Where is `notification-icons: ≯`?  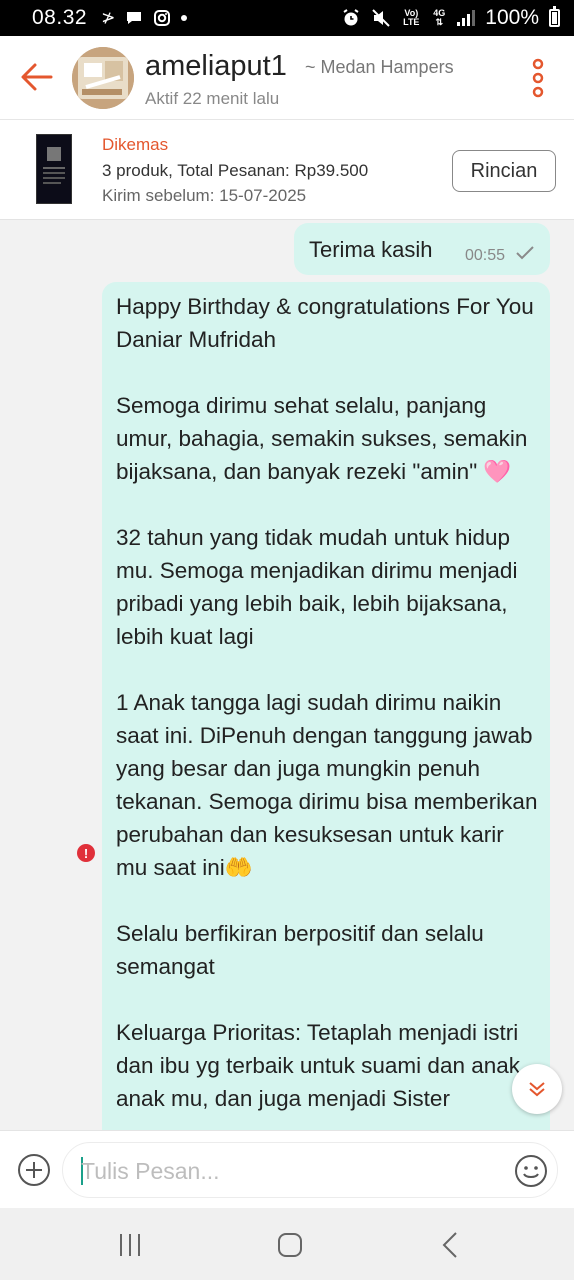 notification-icons: ≯ is located at coordinates (144, 17).